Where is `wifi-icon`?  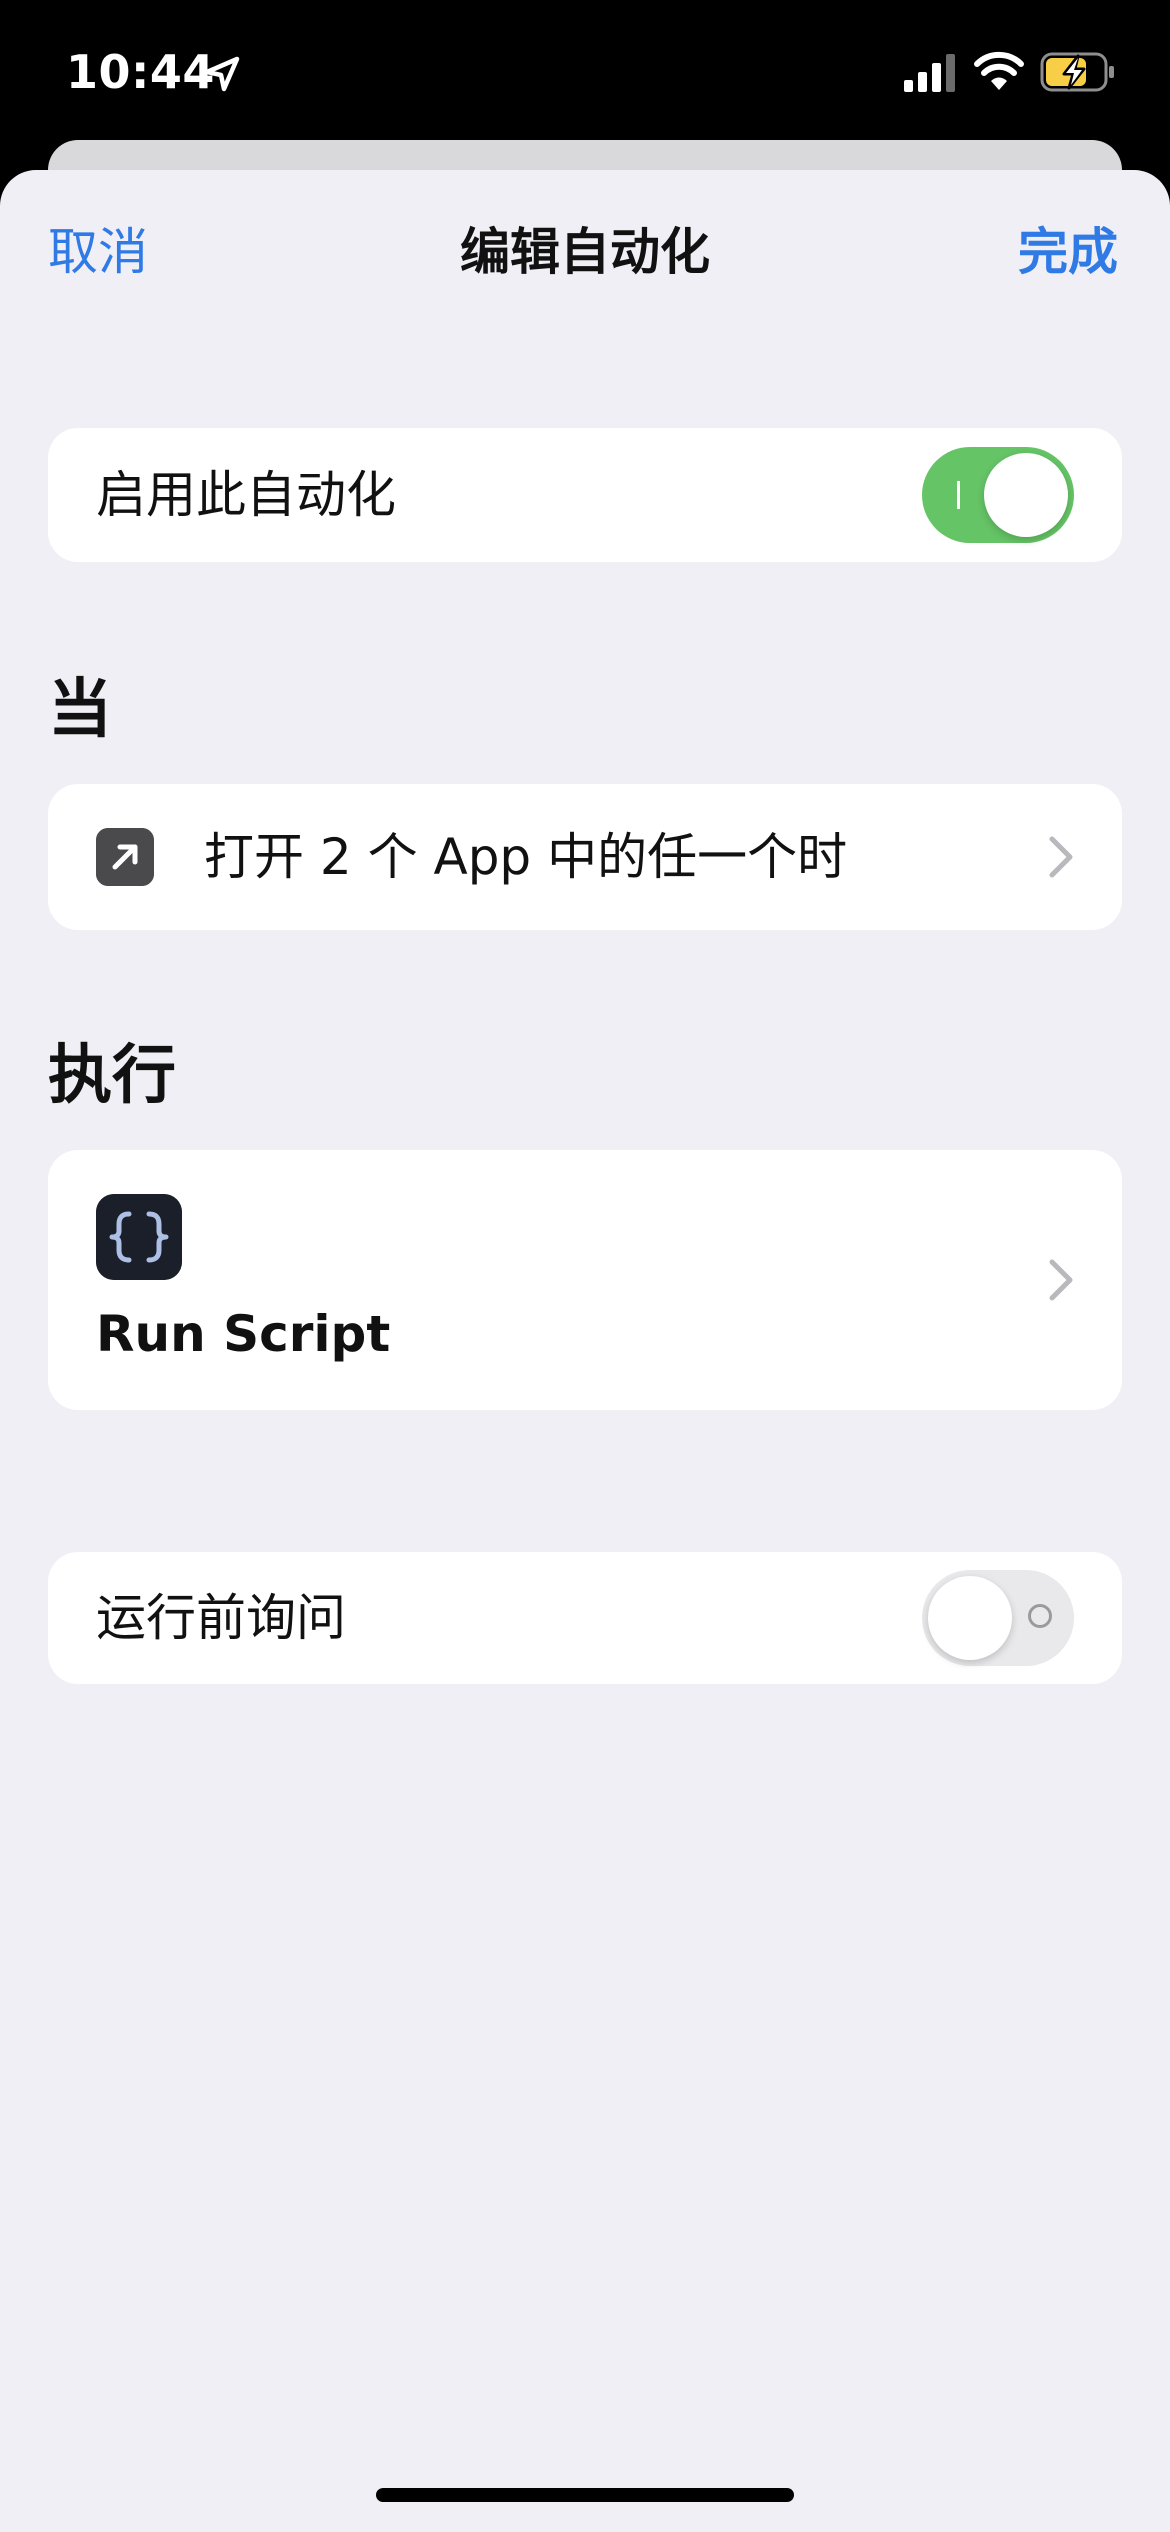
wifi-icon is located at coordinates (999, 70).